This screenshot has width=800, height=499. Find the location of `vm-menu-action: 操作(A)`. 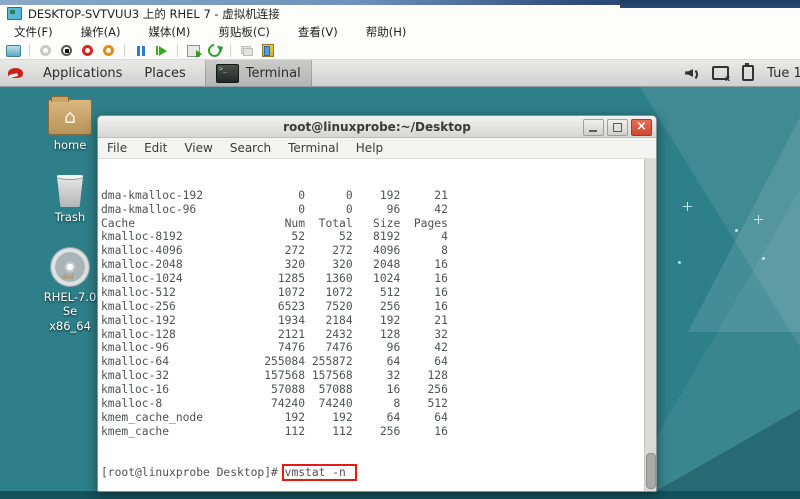

vm-menu-action: 操作(A) is located at coordinates (101, 32).